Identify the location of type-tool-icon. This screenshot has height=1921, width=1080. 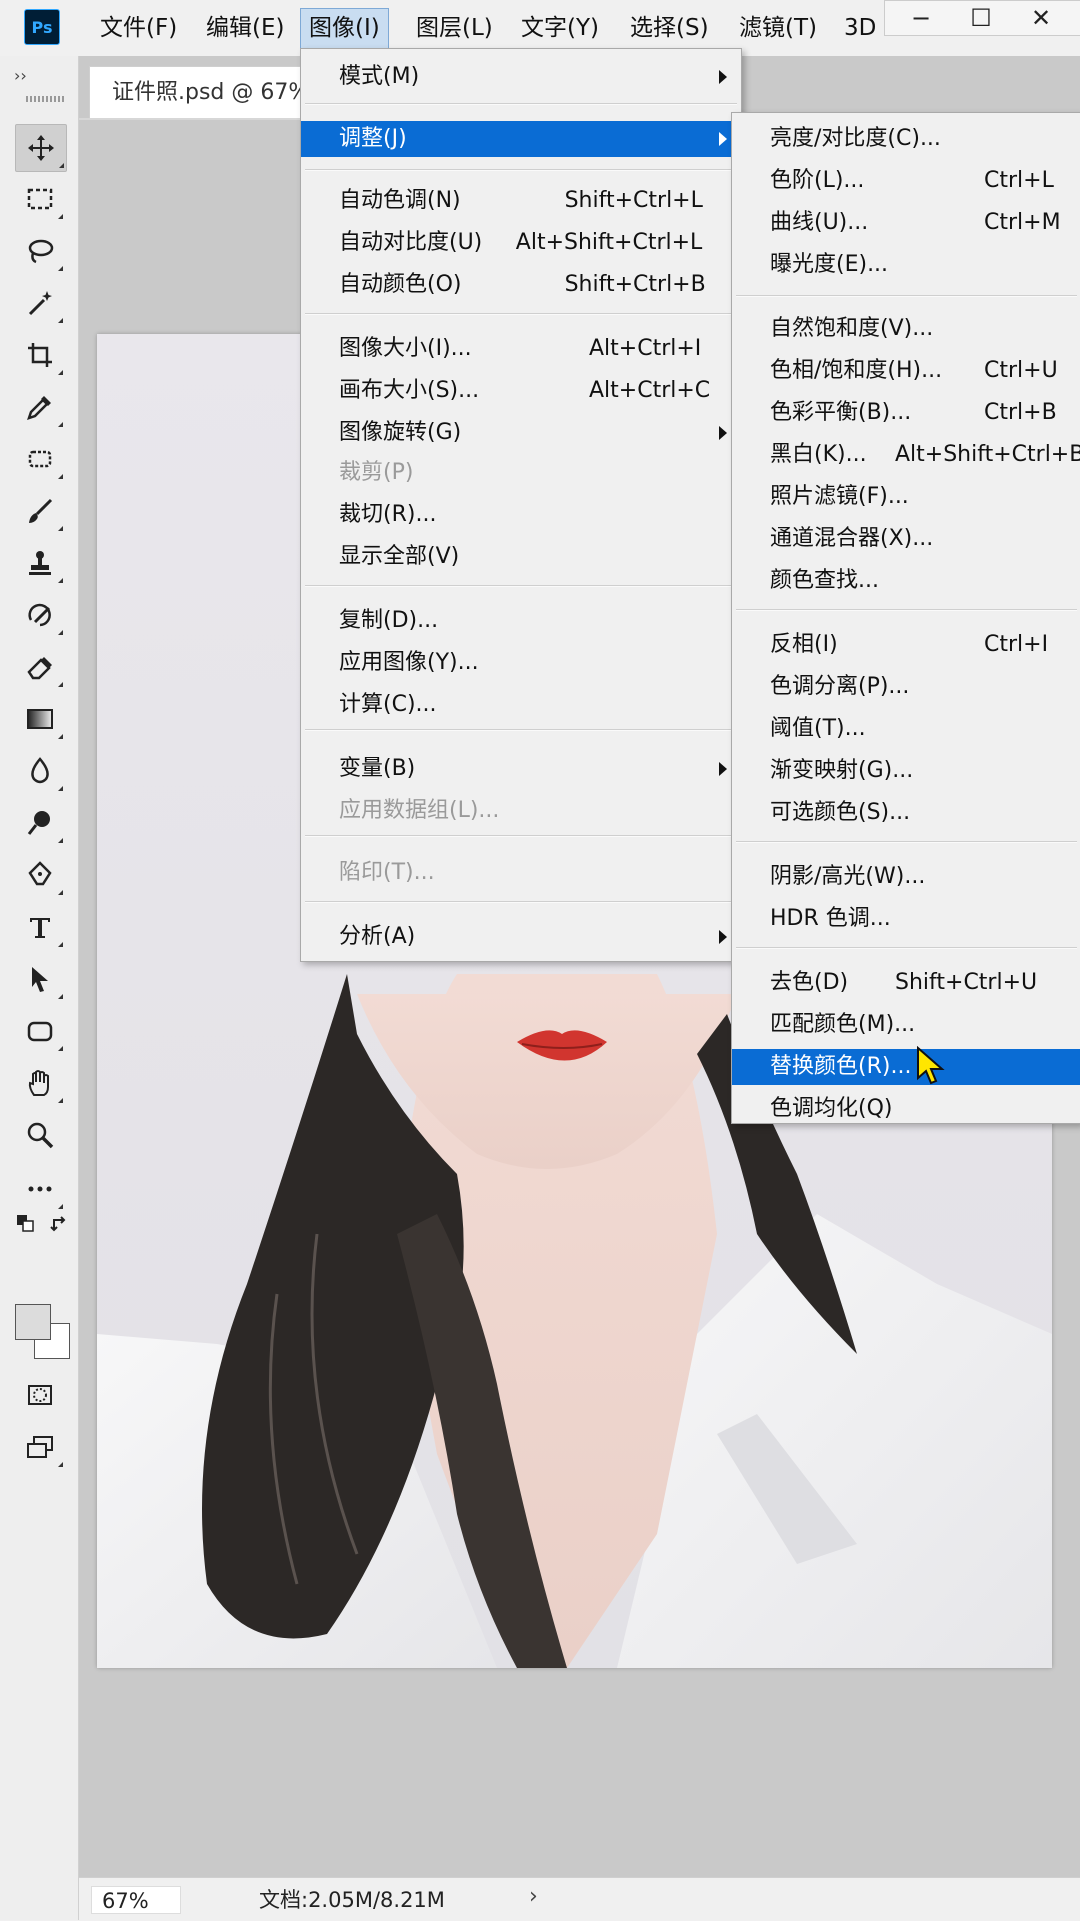
(40, 927).